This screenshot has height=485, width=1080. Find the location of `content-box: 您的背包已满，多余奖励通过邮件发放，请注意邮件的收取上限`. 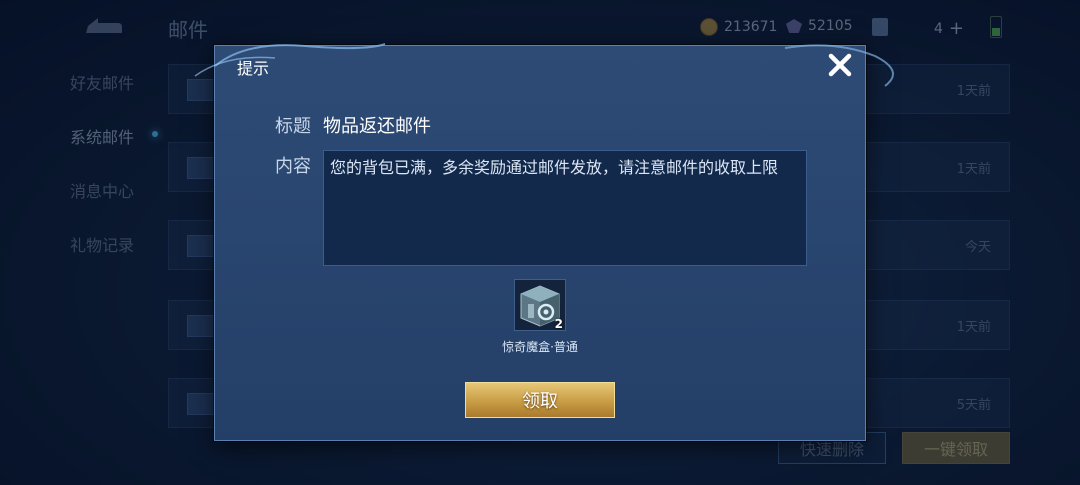

content-box: 您的背包已满，多余奖励通过邮件发放，请注意邮件的收取上限 is located at coordinates (565, 208).